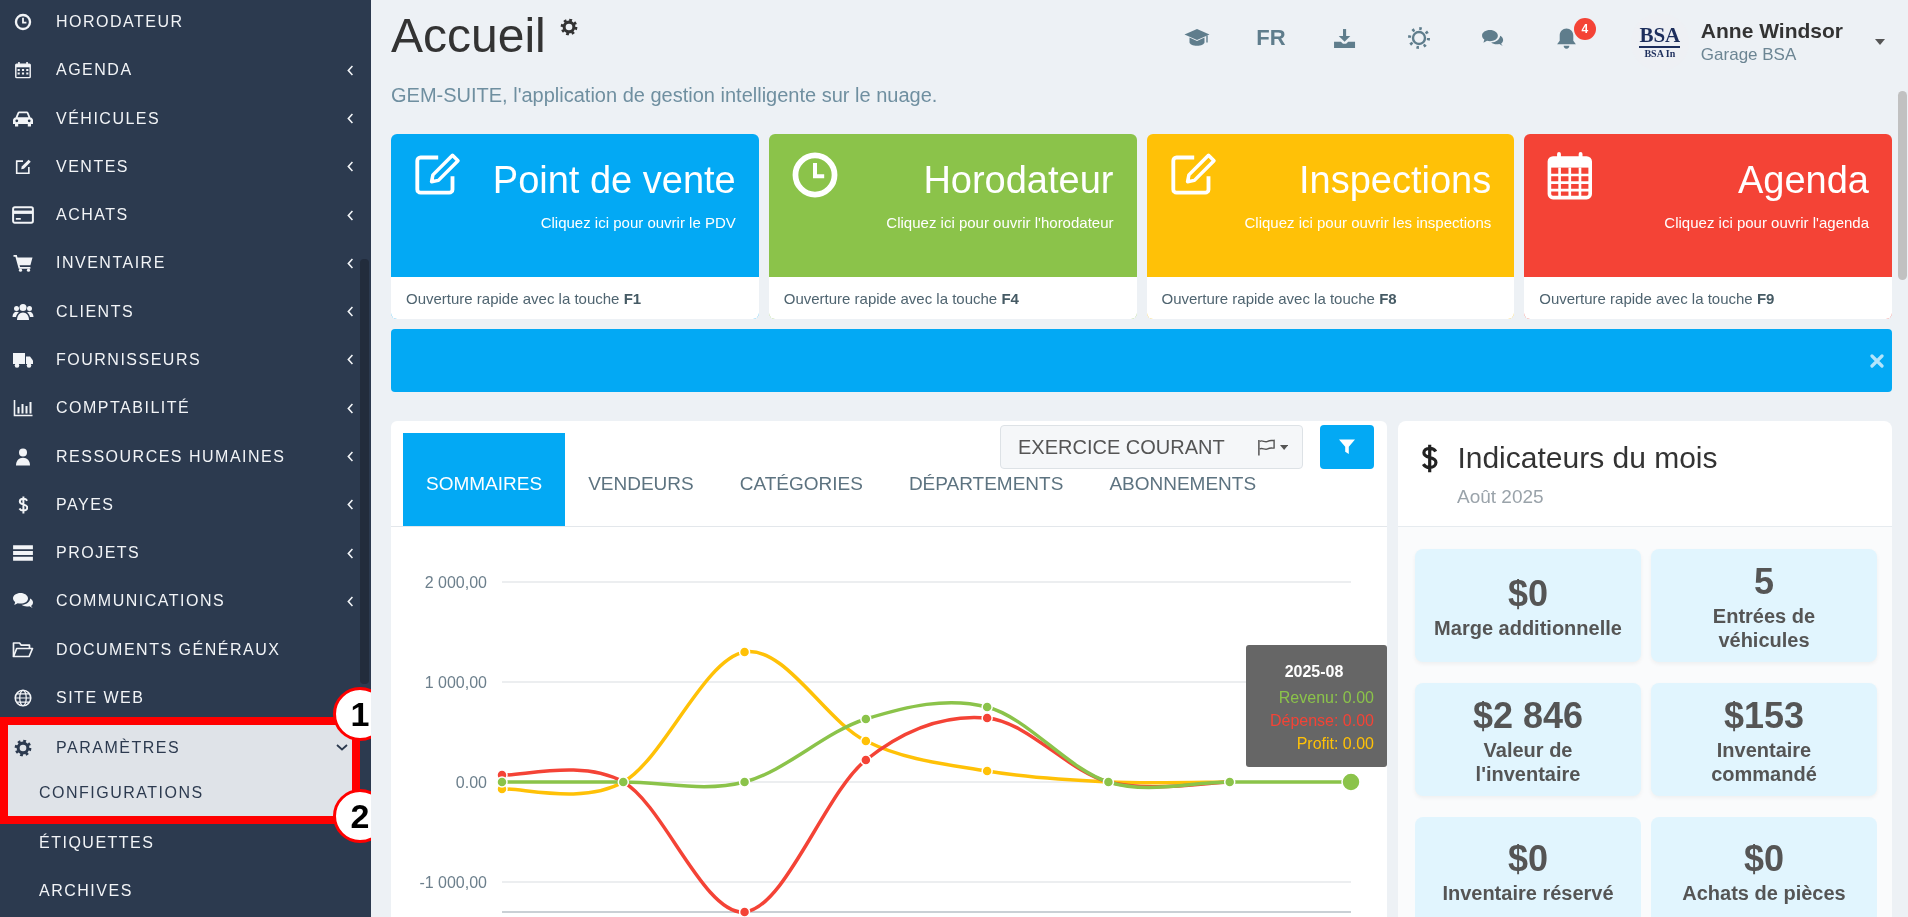  Describe the element at coordinates (999, 223) in the screenshot. I see `tile-caption: Cliquez ici pour ouvrir l'horodateur` at that location.